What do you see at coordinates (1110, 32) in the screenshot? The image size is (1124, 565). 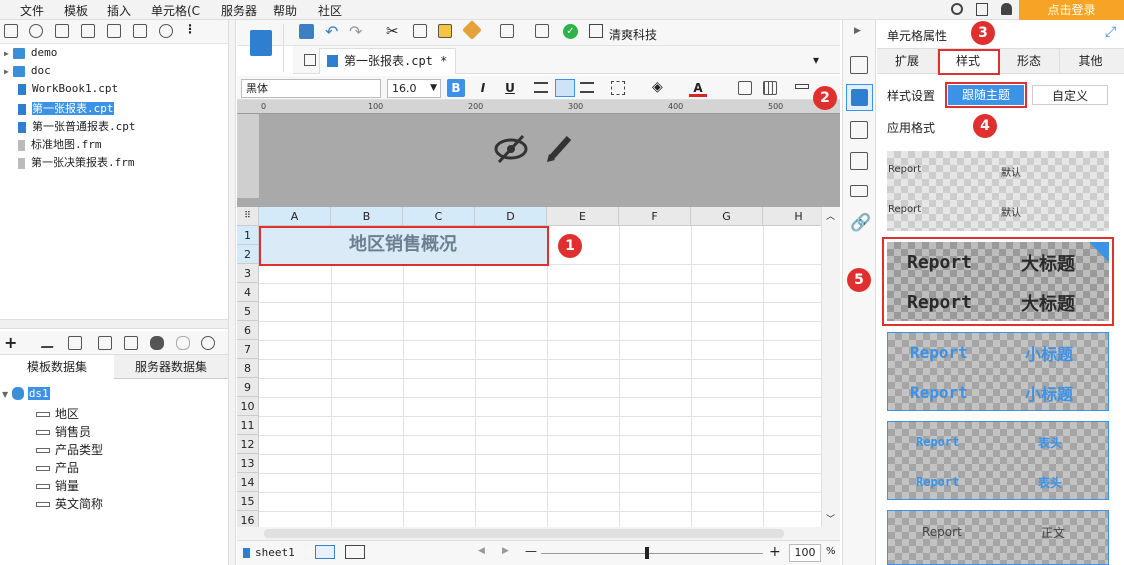 I see `pin-icon: ⤢` at bounding box center [1110, 32].